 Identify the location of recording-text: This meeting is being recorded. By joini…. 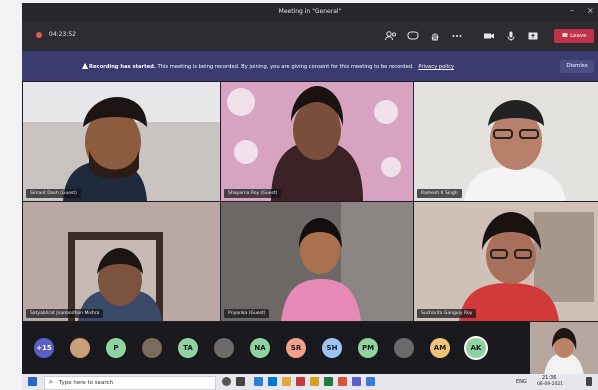
(285, 67).